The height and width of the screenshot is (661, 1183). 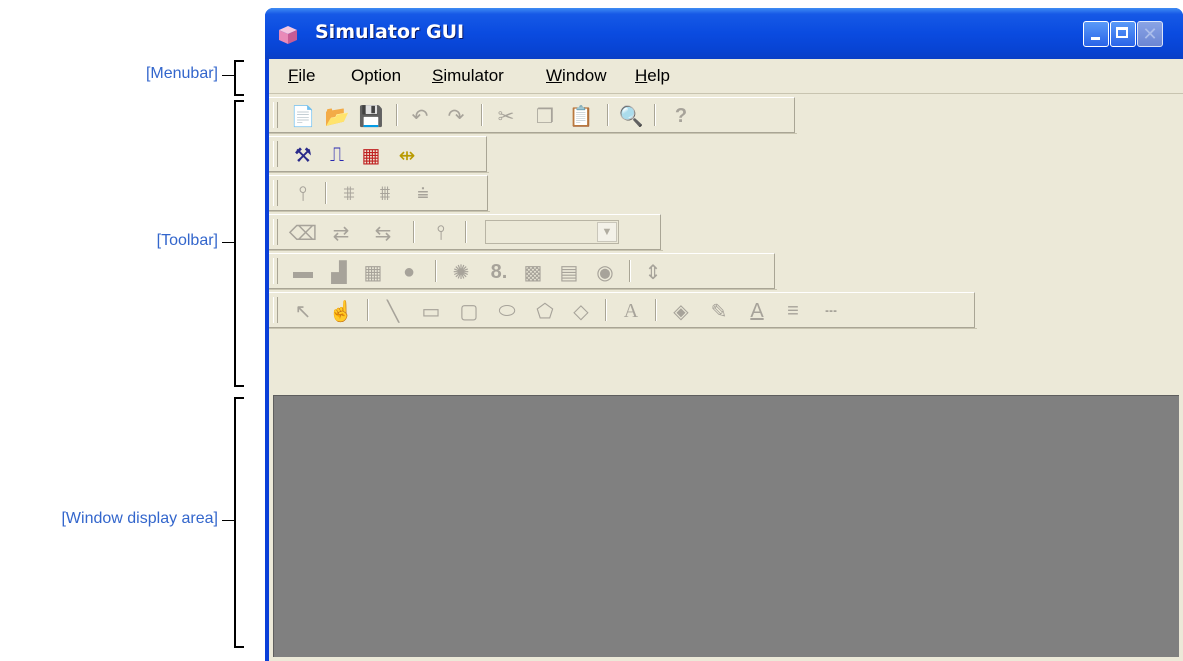 I want to click on display-callout: [Window display area], so click(x=139, y=518).